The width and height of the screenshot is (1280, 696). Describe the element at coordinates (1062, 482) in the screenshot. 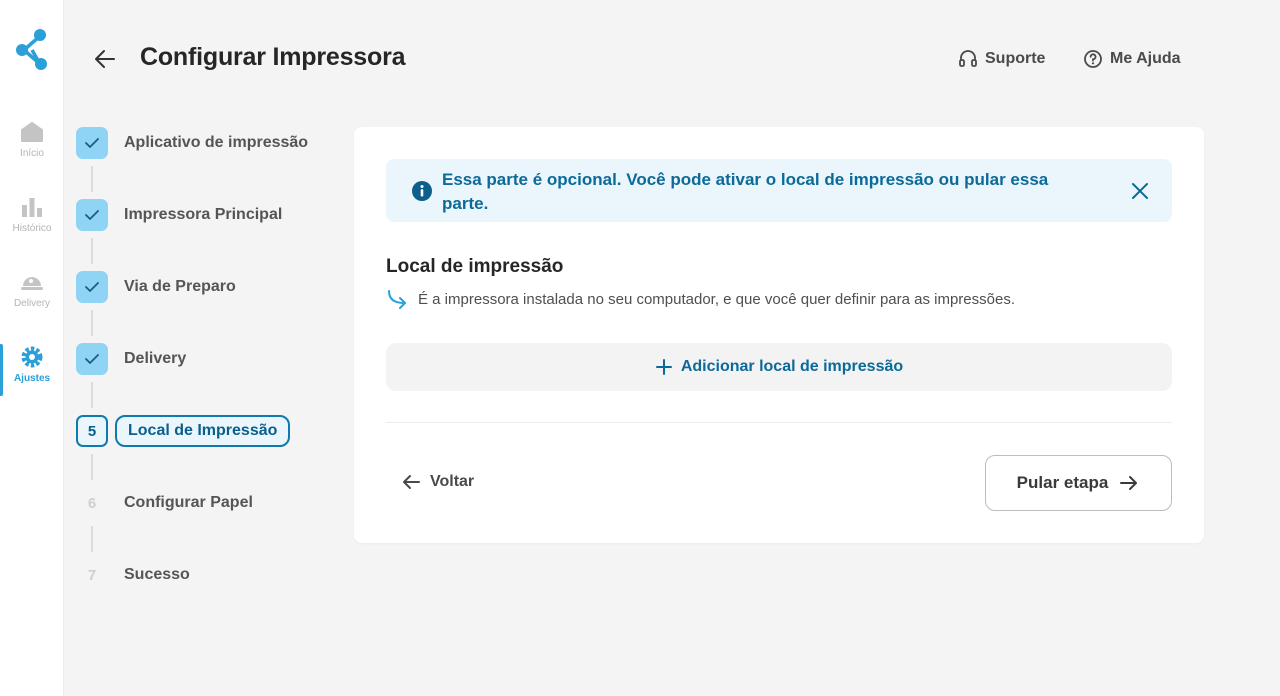

I see `skip-label: Pular etapa` at that location.